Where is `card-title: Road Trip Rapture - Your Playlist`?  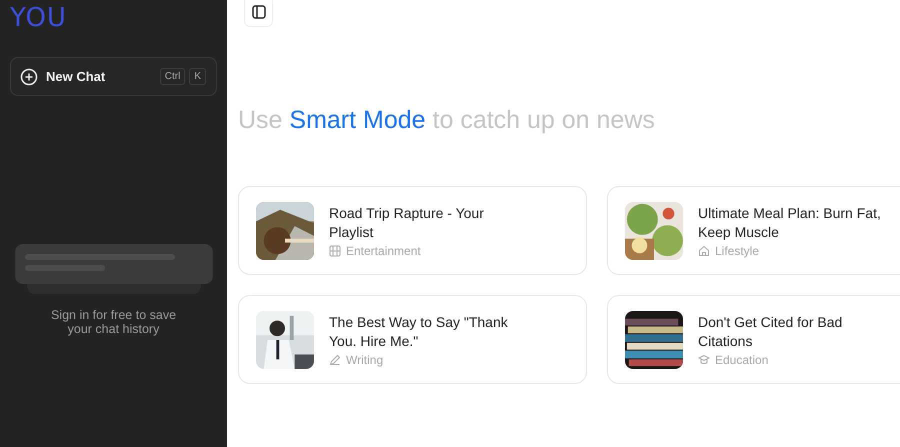 card-title: Road Trip Rapture - Your Playlist is located at coordinates (407, 223).